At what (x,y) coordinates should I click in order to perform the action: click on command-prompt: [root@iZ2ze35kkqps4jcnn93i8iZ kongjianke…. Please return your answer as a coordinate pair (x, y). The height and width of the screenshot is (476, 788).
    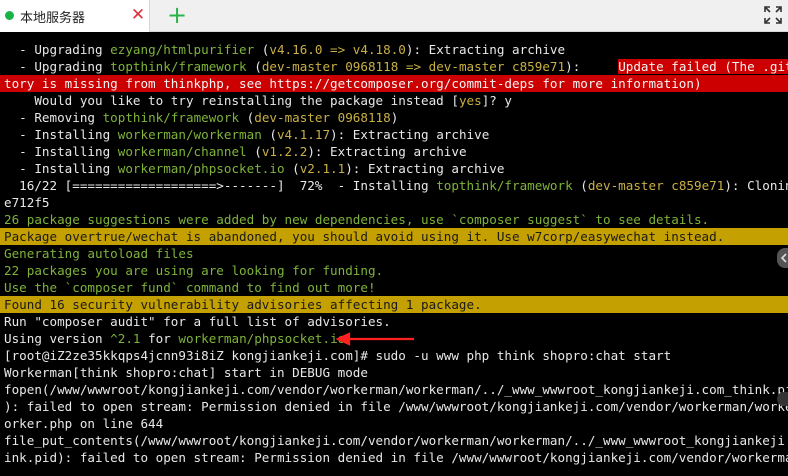
    Looking at the image, I should click on (338, 355).